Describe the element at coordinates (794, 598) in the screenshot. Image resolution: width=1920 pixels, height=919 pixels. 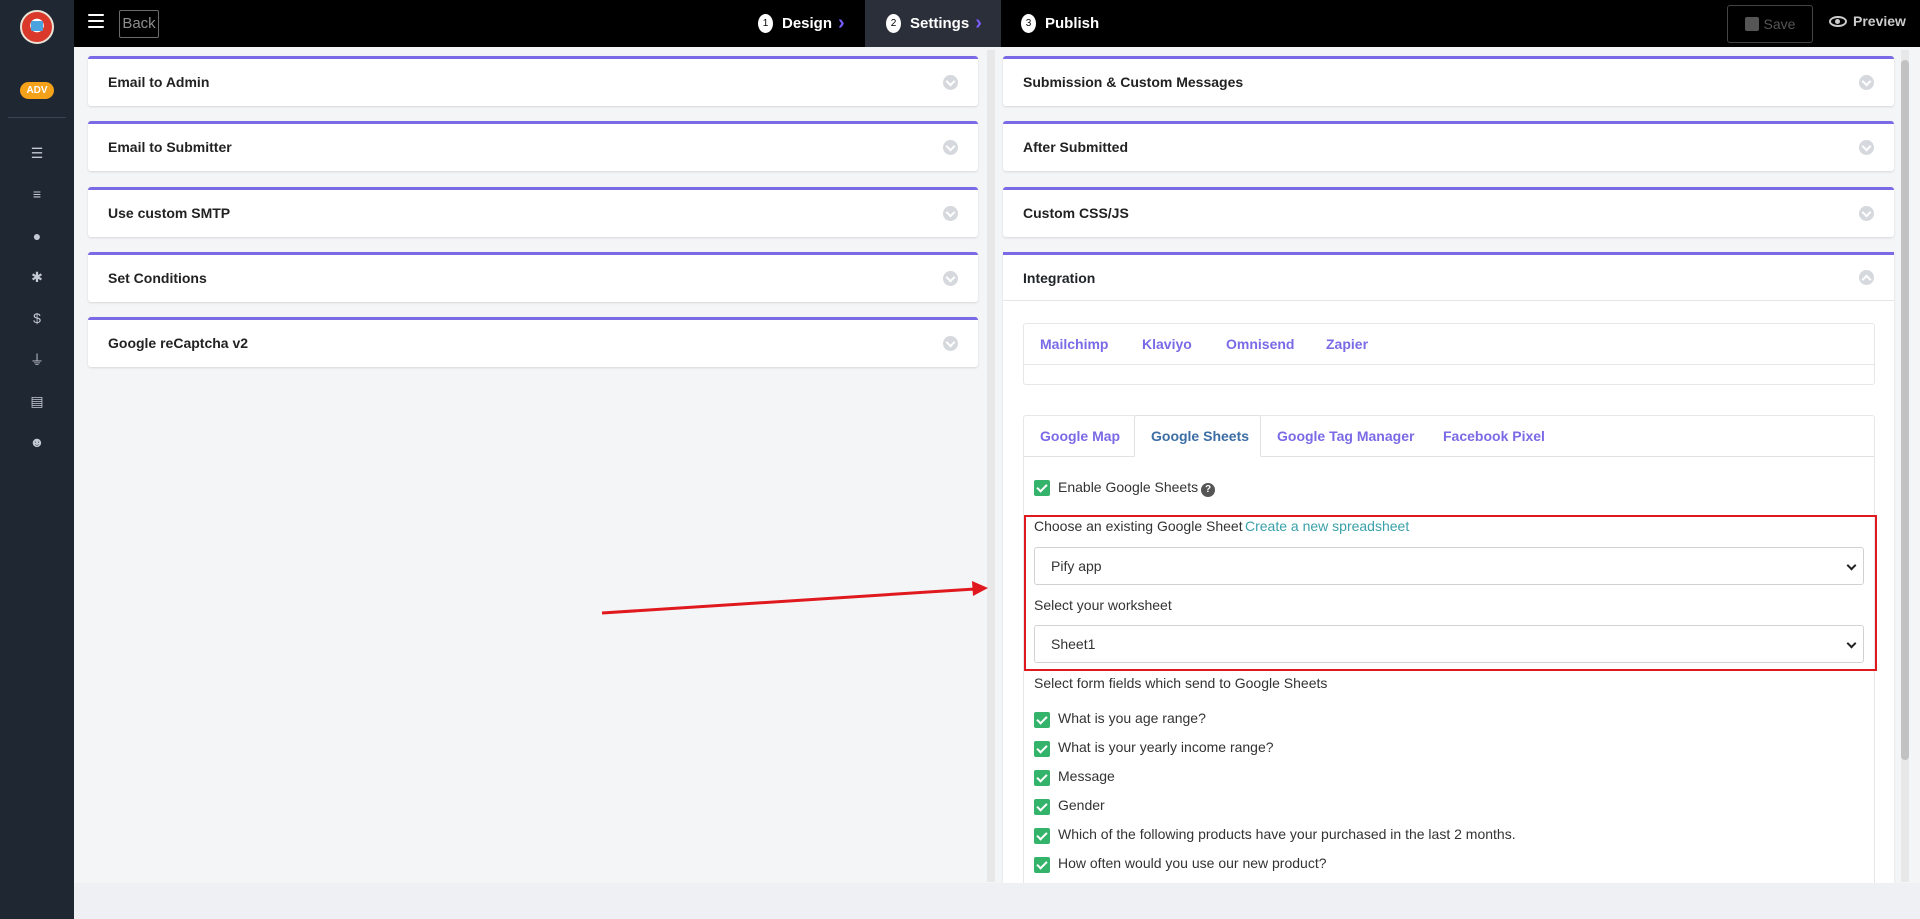
I see `annotation-arrow` at that location.